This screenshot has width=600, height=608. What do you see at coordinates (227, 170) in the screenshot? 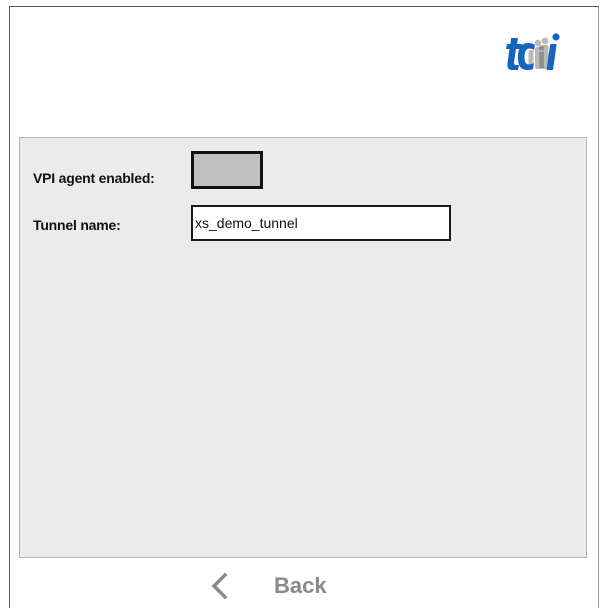
I see `vpi-agent-toggle` at bounding box center [227, 170].